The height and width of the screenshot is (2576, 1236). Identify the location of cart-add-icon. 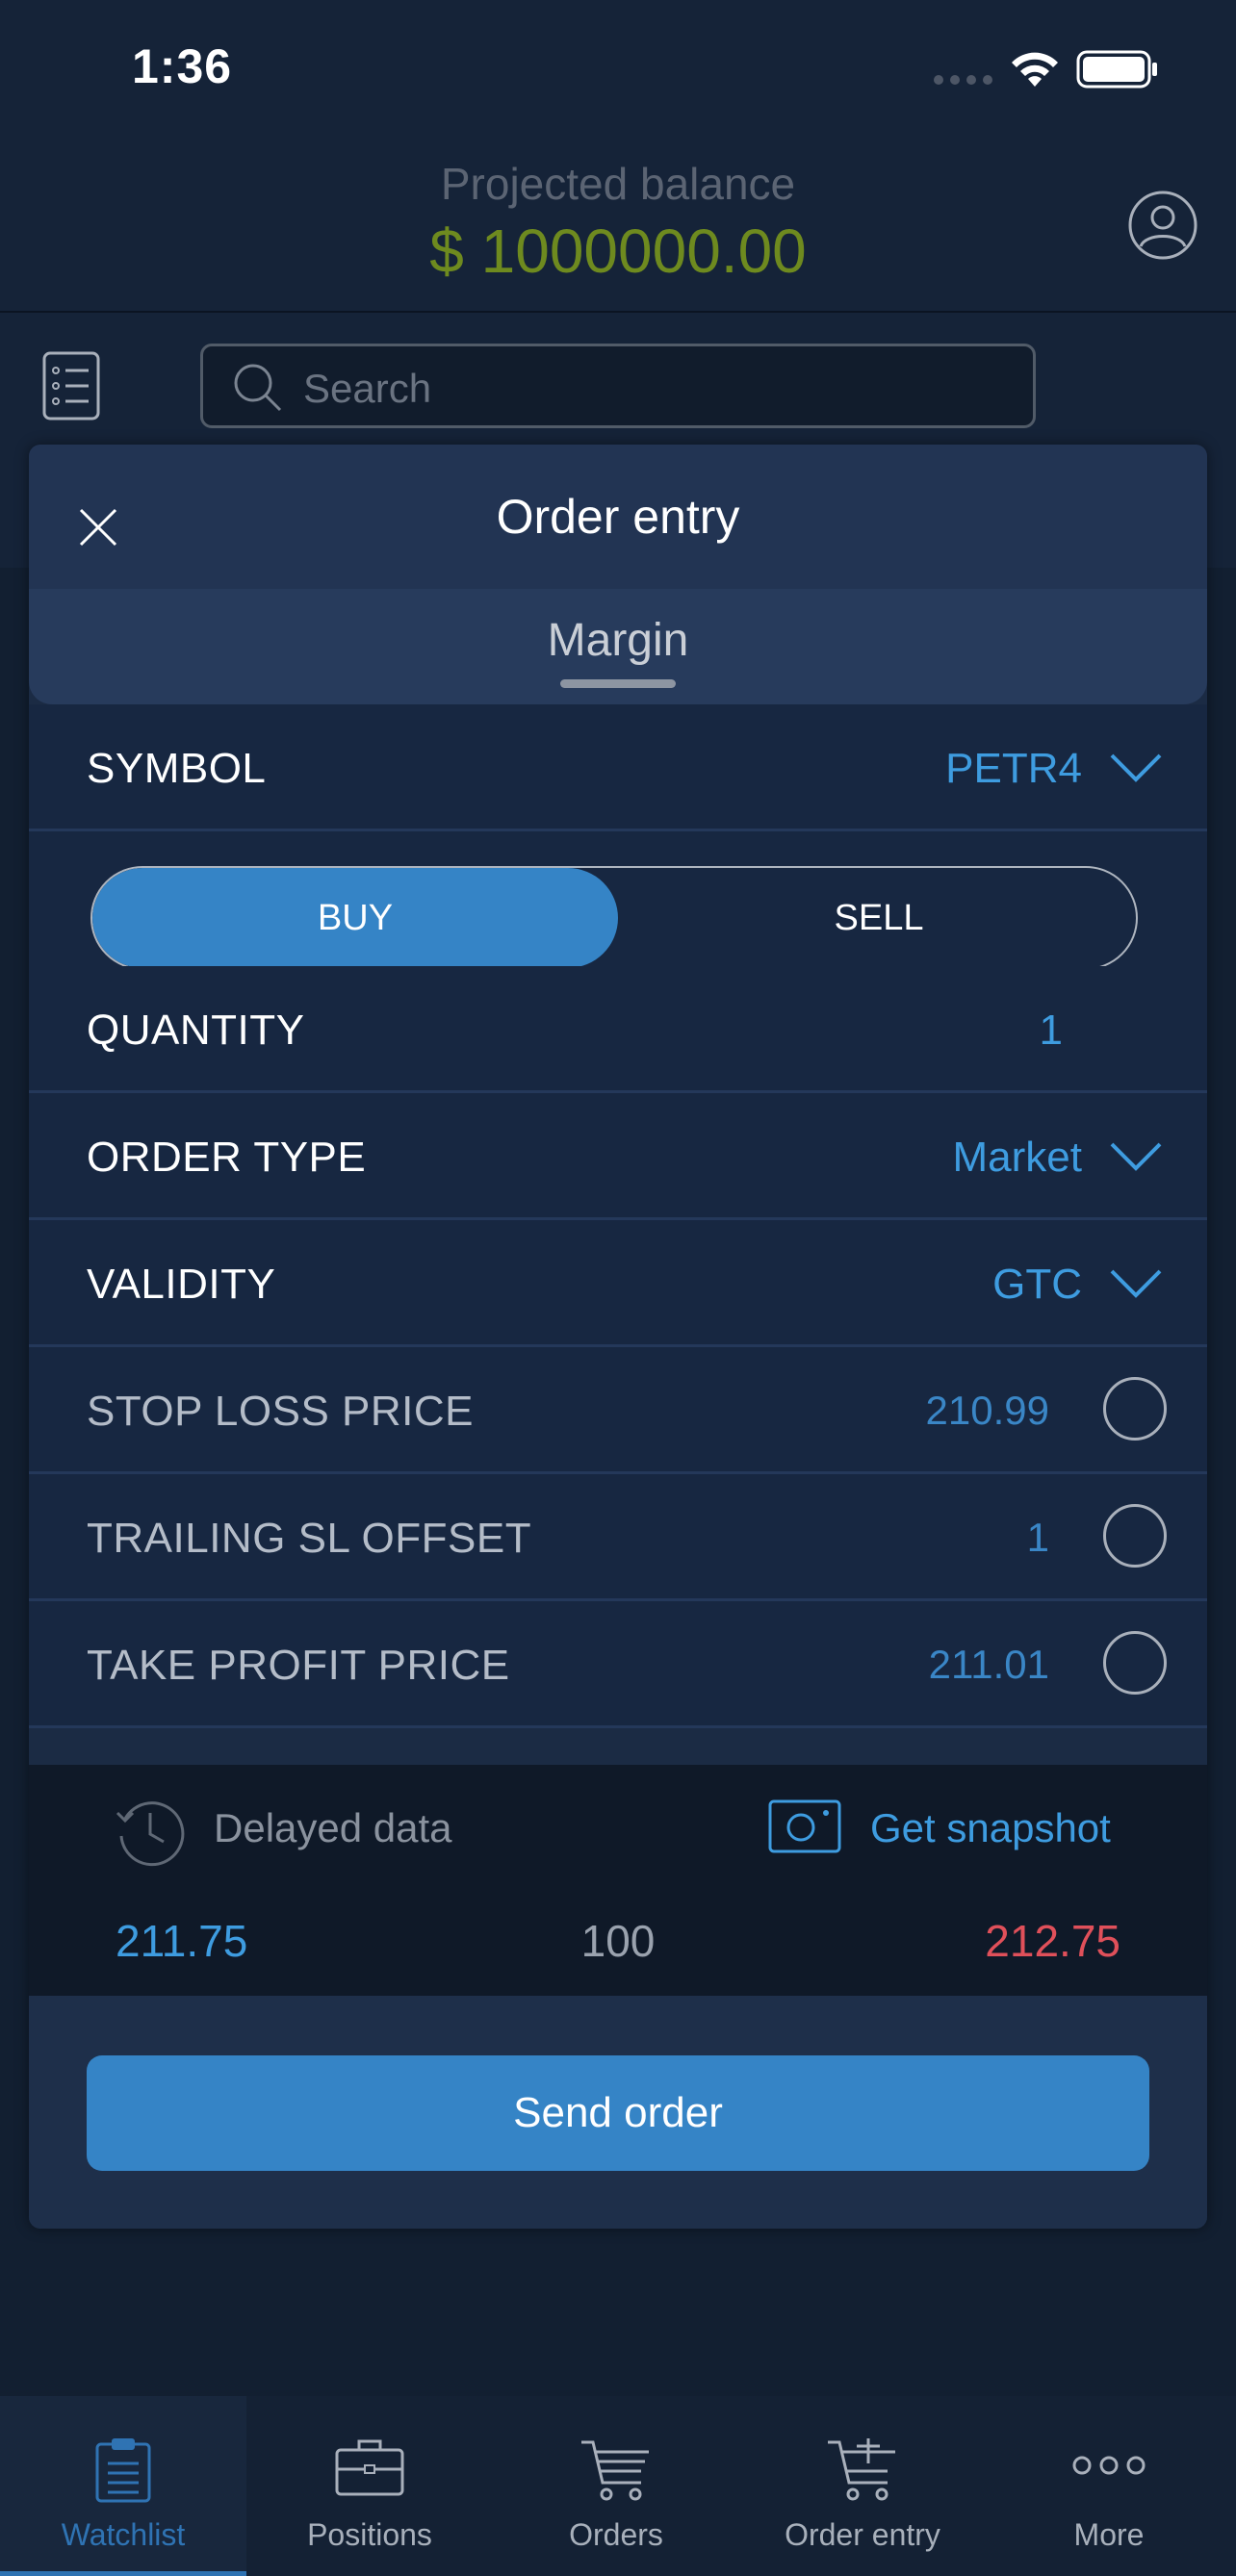
(861, 2469).